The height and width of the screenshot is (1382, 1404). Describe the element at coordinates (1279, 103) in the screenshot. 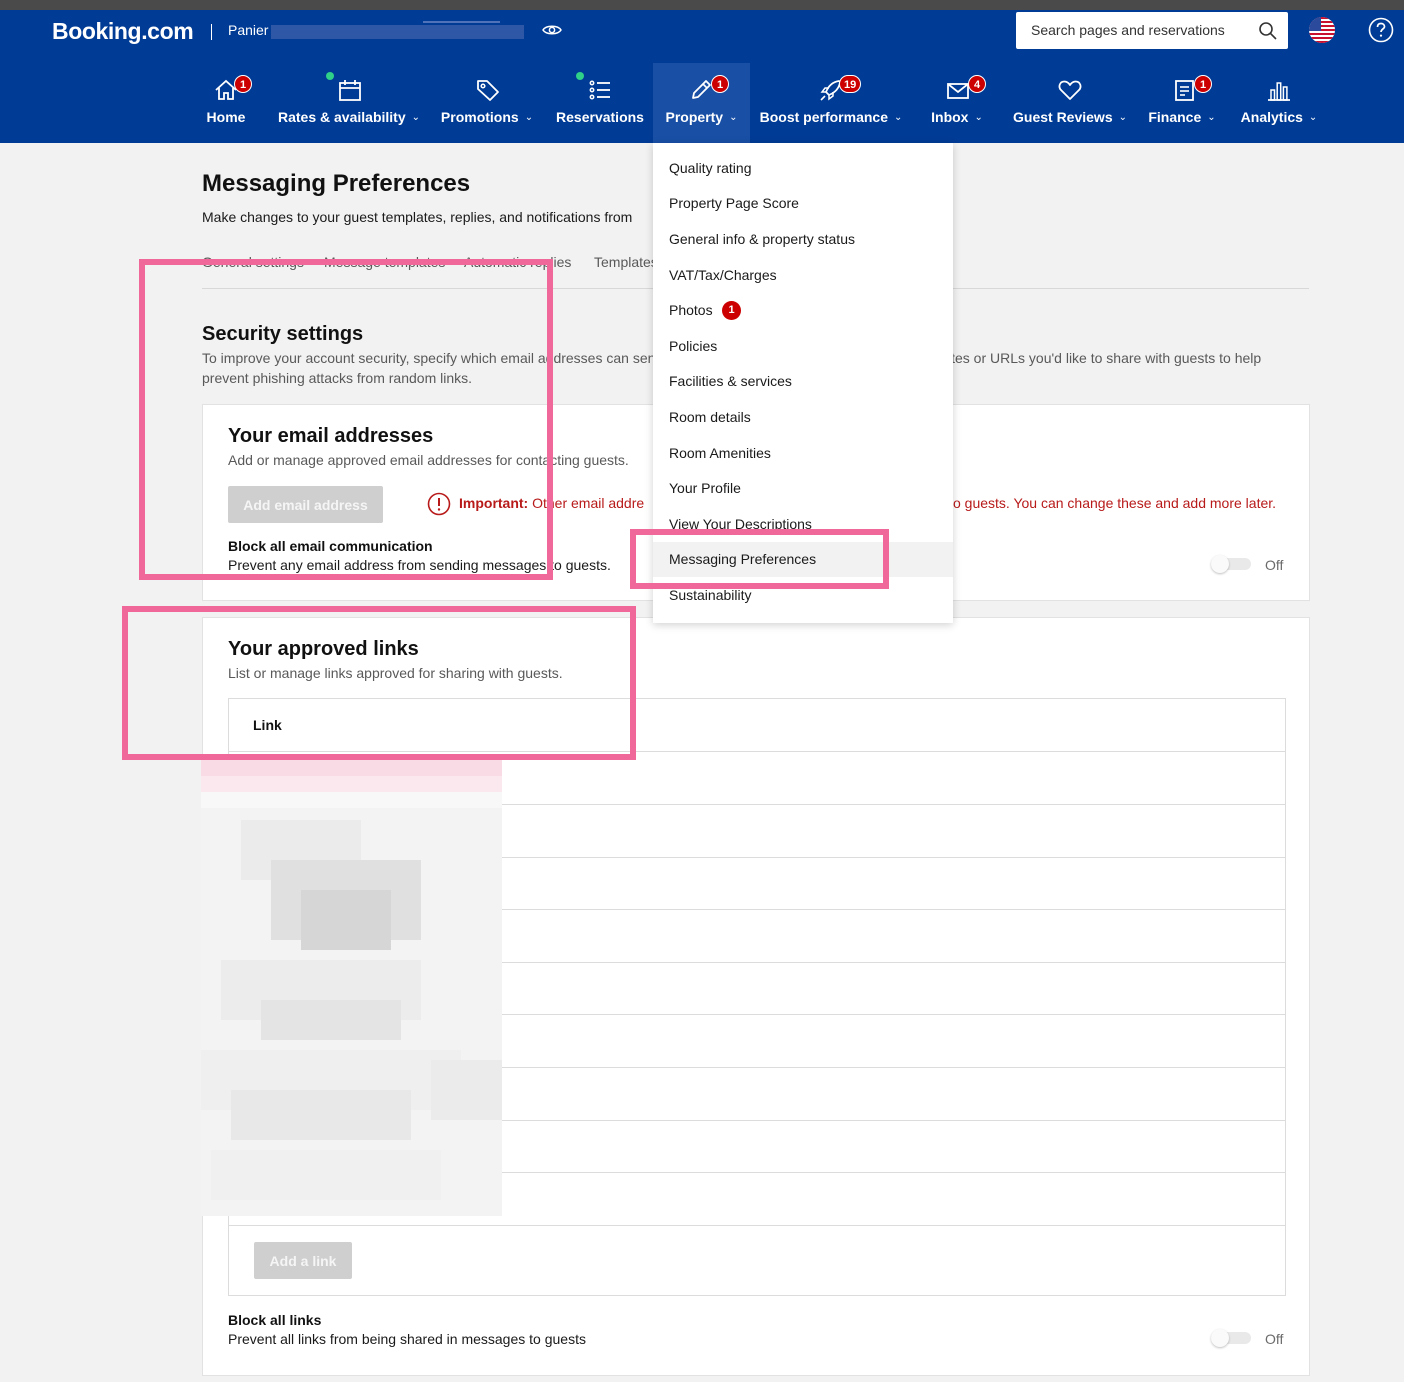

I see `nav-analytics: Analytics ⌄` at that location.